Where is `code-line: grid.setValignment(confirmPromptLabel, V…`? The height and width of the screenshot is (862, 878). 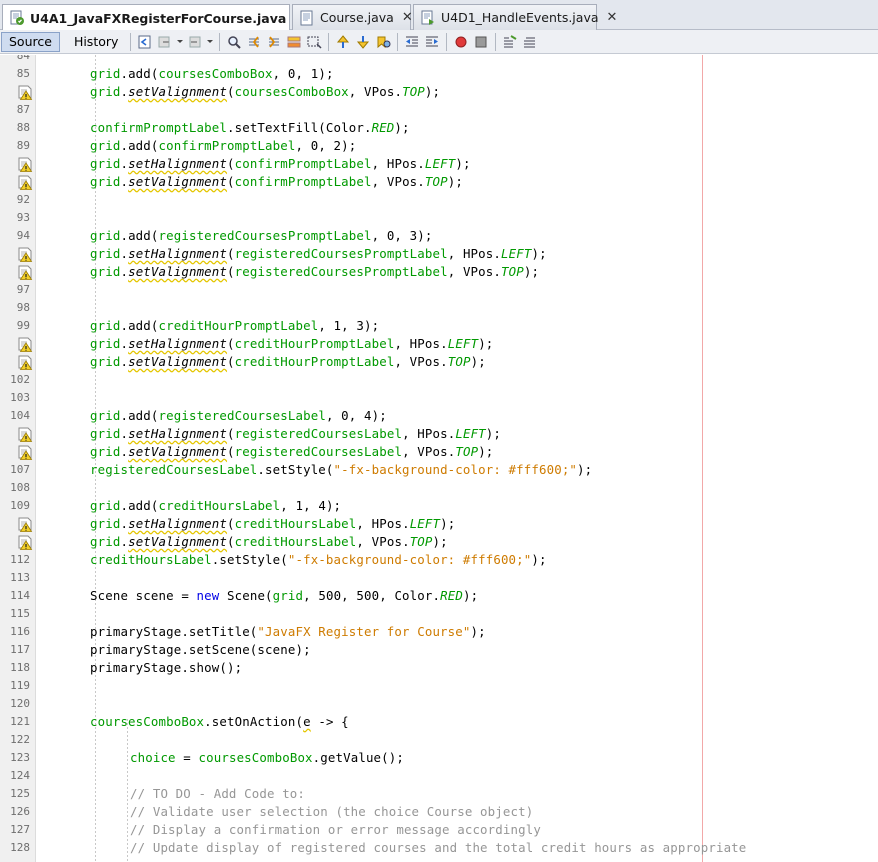
code-line: grid.setValignment(confirmPromptLabel, V… is located at coordinates (439, 182).